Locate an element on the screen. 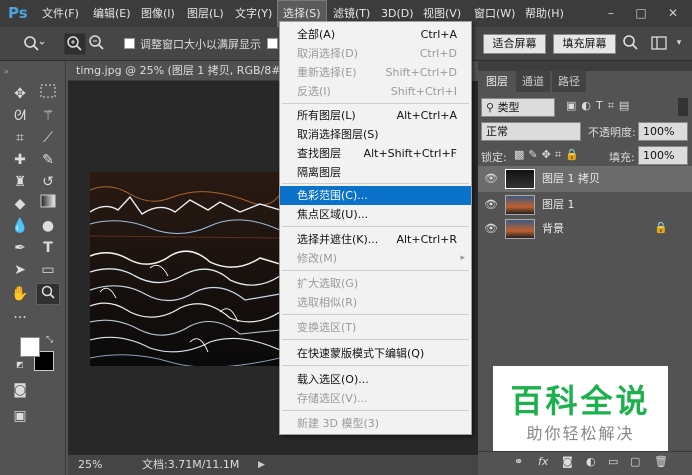 The height and width of the screenshot is (475, 692). fill-input: 100% is located at coordinates (663, 155).